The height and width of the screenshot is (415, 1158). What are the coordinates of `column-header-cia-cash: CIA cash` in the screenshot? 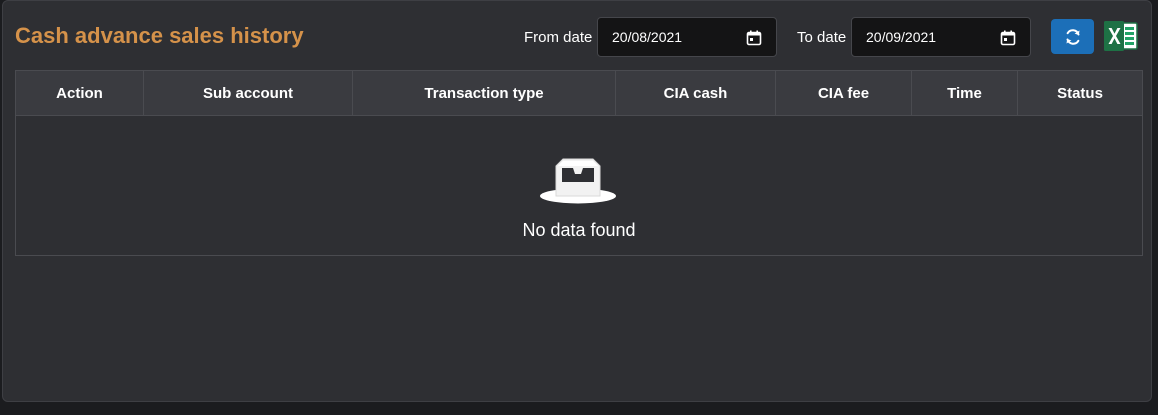 It's located at (696, 93).